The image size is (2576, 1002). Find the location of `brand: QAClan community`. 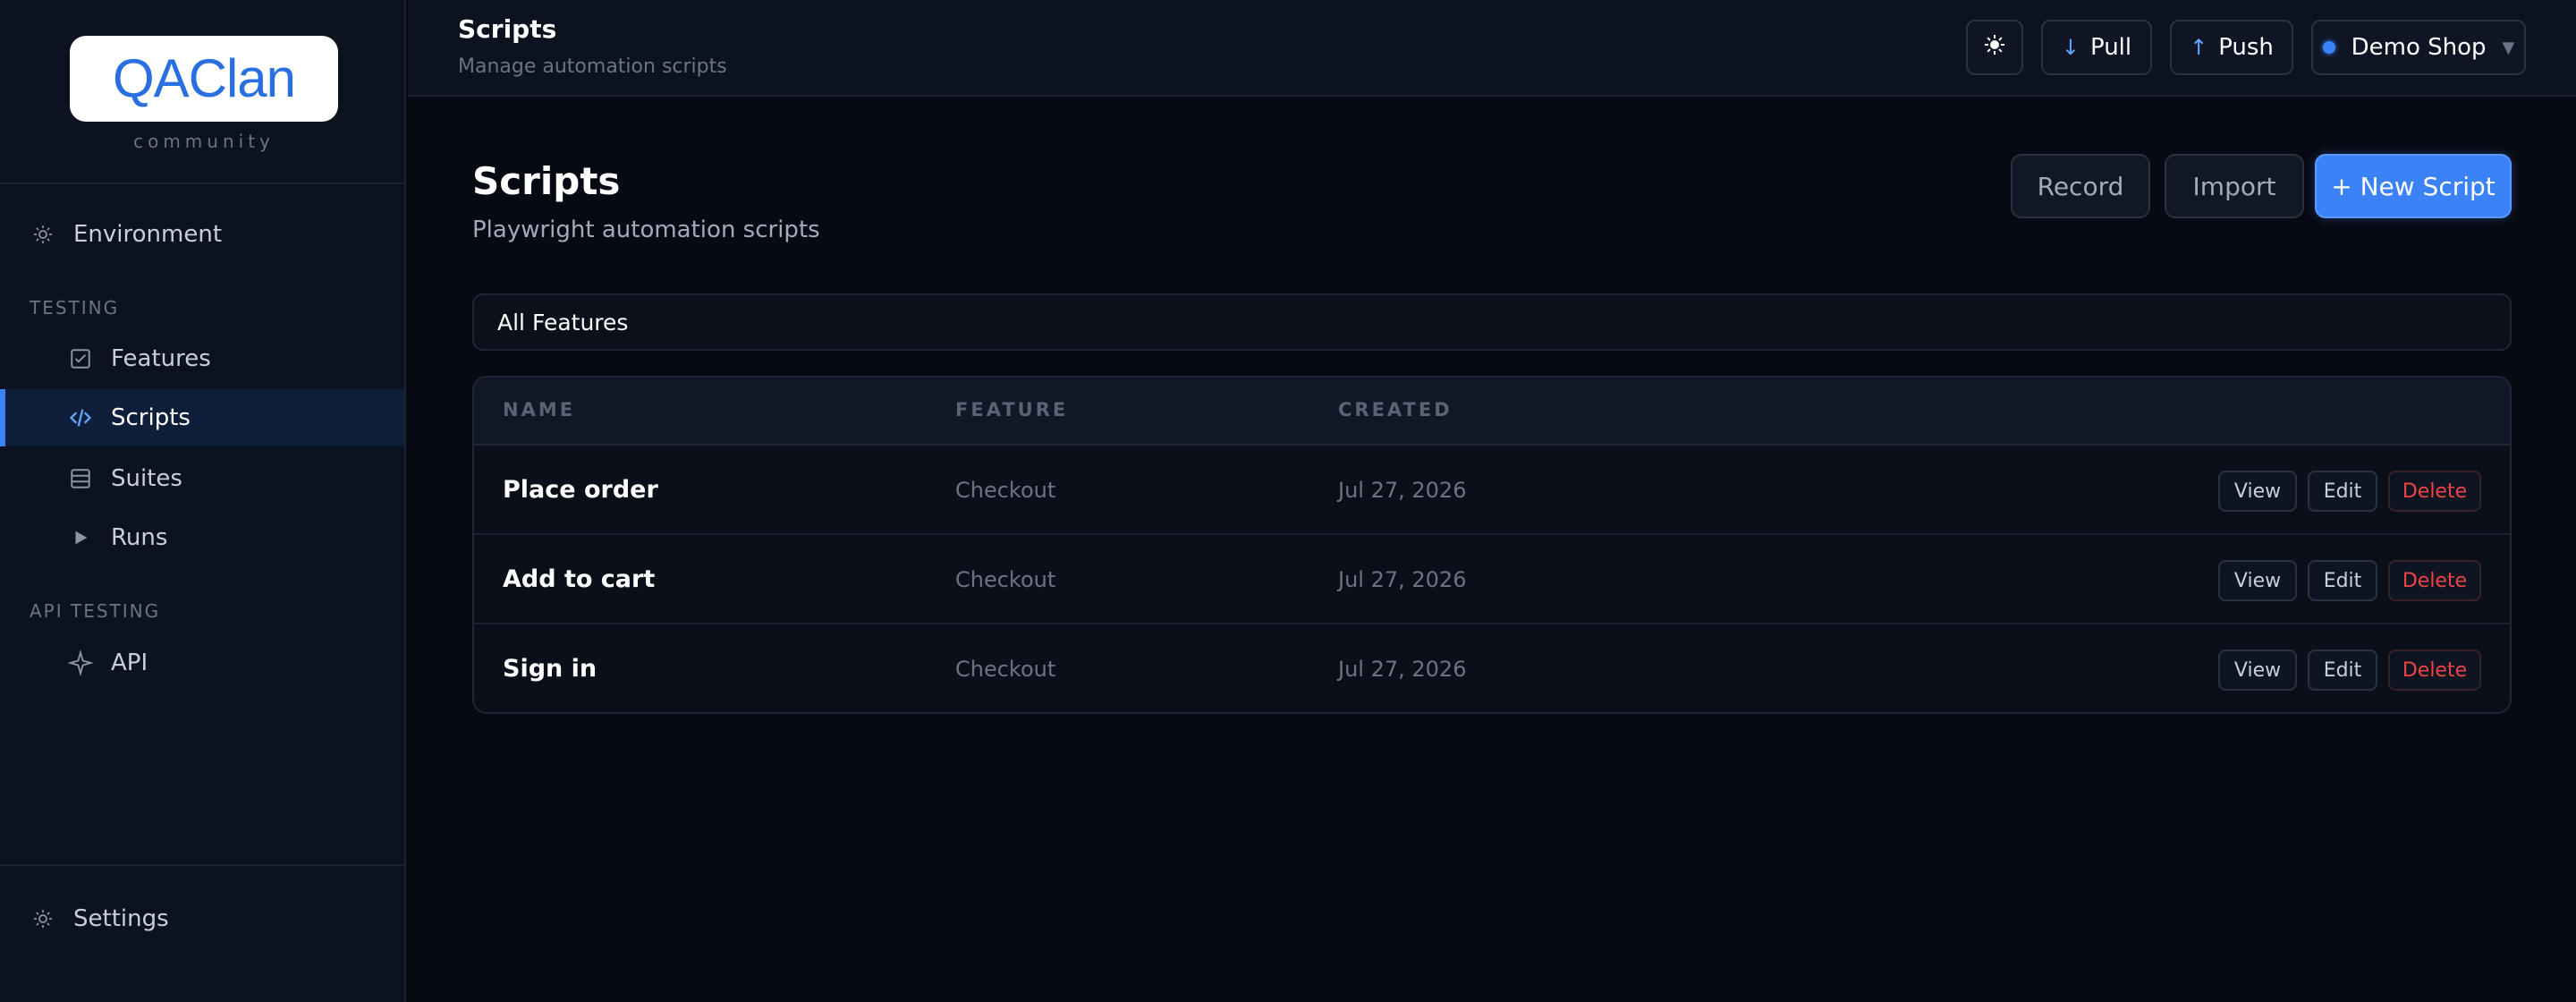

brand: QAClan community is located at coordinates (202, 92).